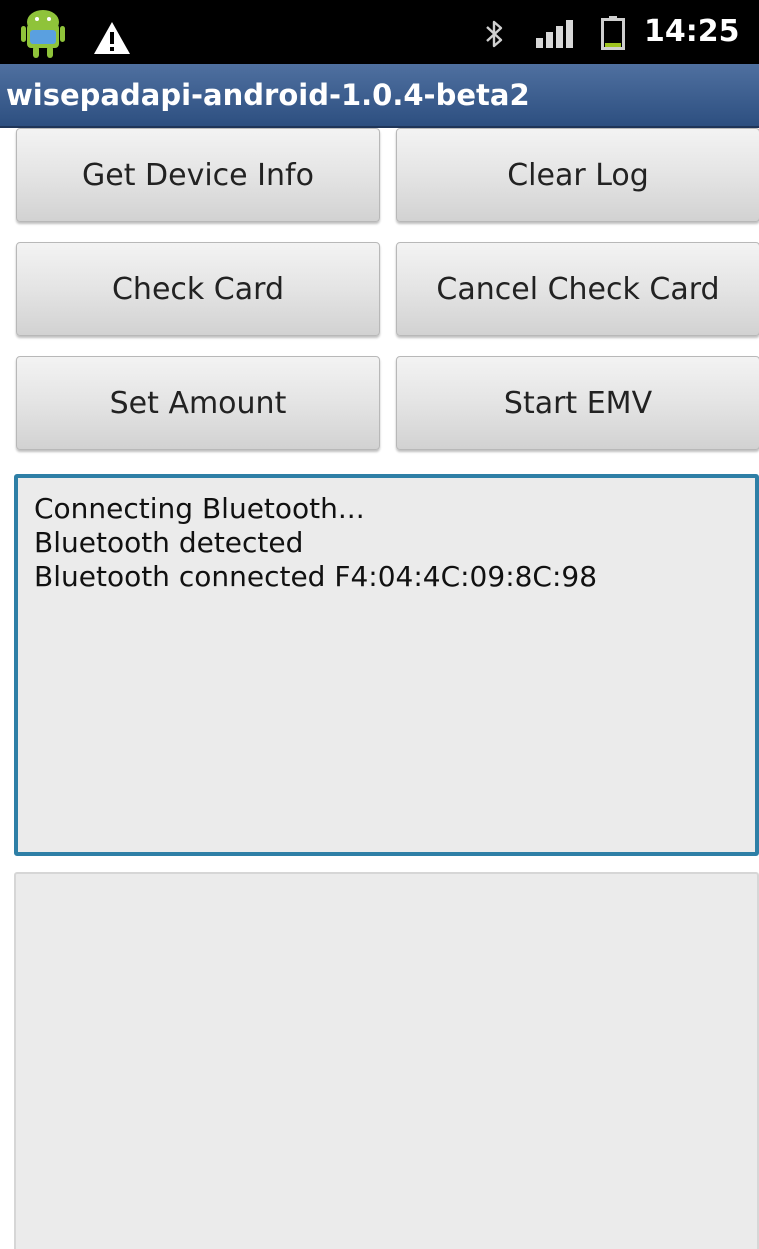 The width and height of the screenshot is (759, 1249). Describe the element at coordinates (112, 38) in the screenshot. I see `warning-icon` at that location.